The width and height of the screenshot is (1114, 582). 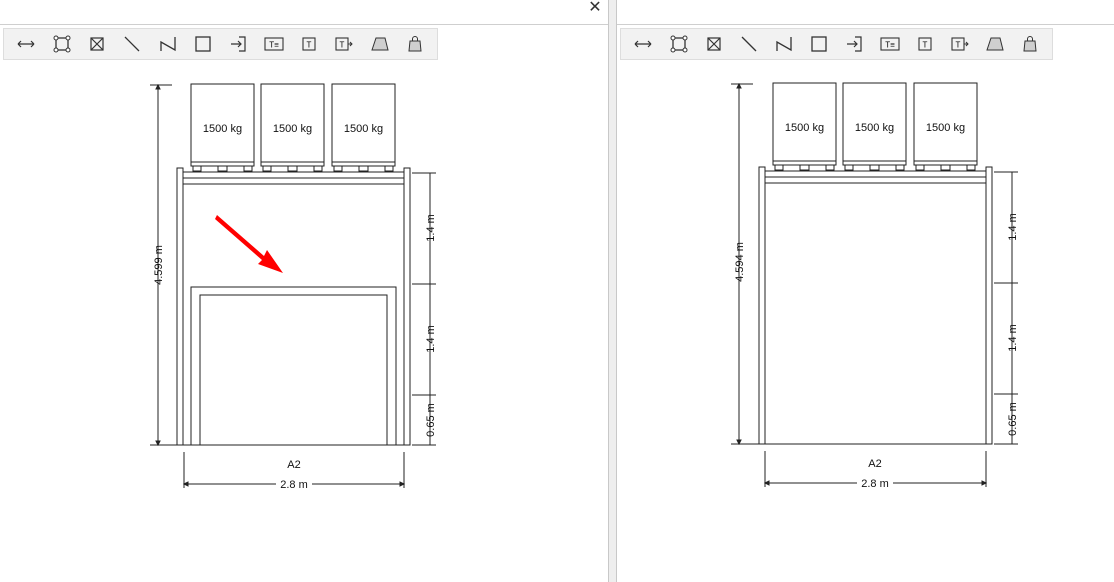 I want to click on rack-opening, so click(x=293, y=365).